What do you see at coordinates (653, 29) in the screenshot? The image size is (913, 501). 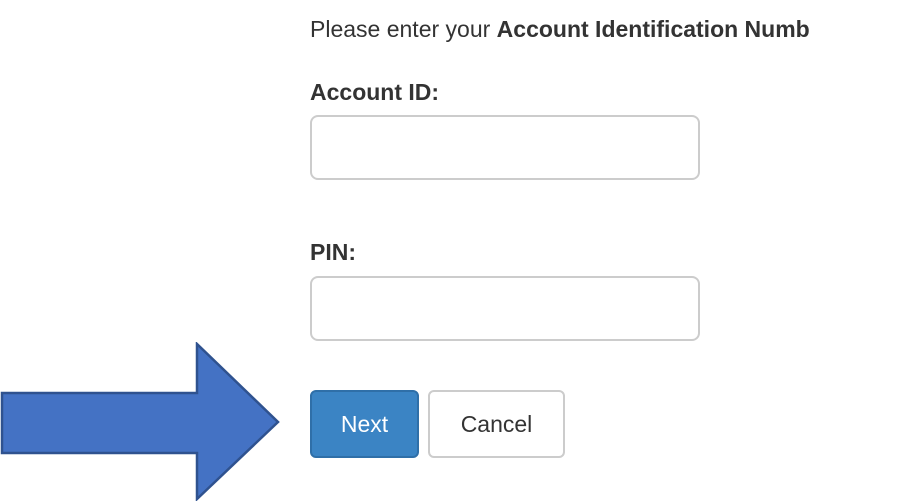 I see `instruction-emphasis: Account Identification Numb` at bounding box center [653, 29].